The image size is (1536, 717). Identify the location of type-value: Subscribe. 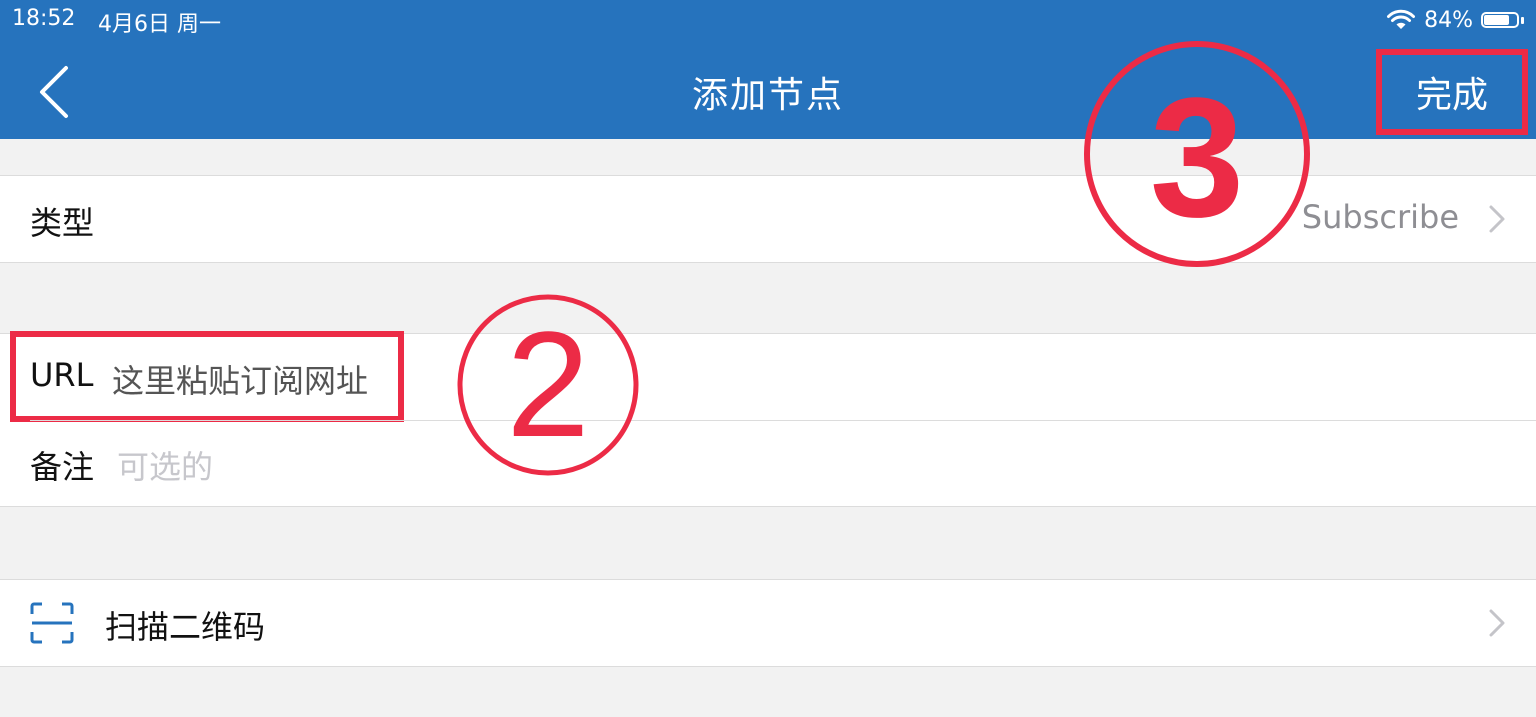
(1380, 217).